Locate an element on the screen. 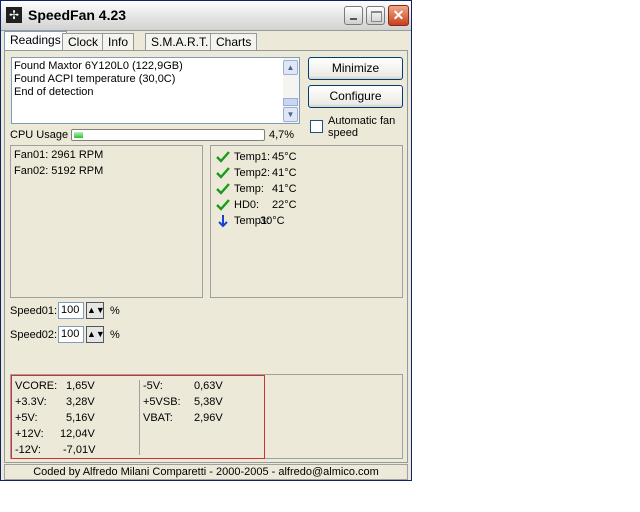 The height and width of the screenshot is (512, 640). scroll-thumb is located at coordinates (290, 102).